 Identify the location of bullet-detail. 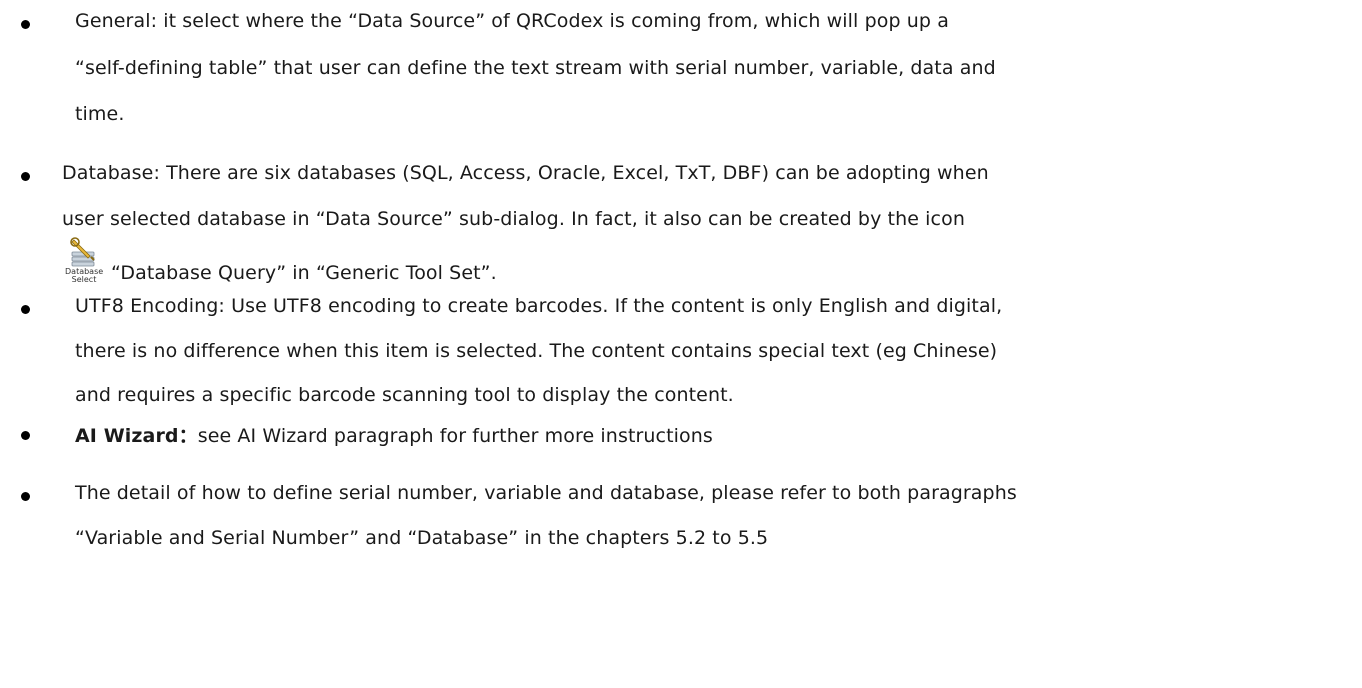
(25, 496).